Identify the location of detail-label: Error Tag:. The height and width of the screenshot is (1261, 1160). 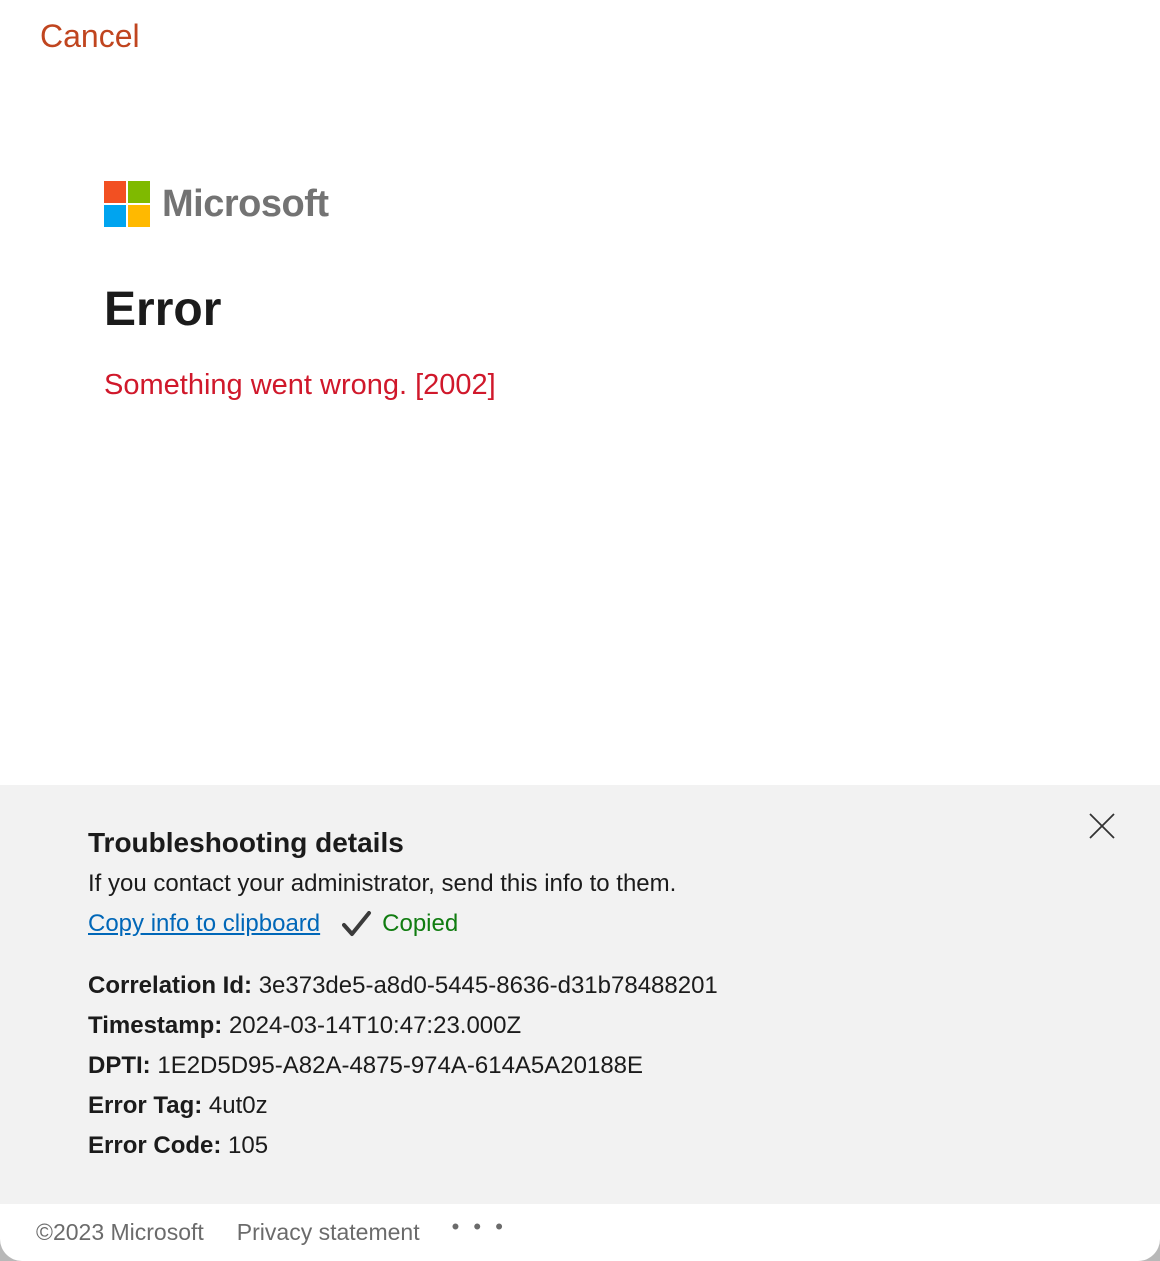
(145, 1105).